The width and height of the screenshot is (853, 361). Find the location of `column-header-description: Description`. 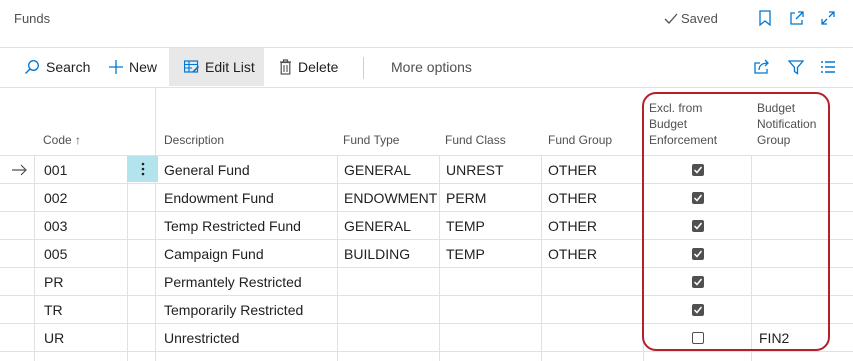

column-header-description: Description is located at coordinates (194, 140).